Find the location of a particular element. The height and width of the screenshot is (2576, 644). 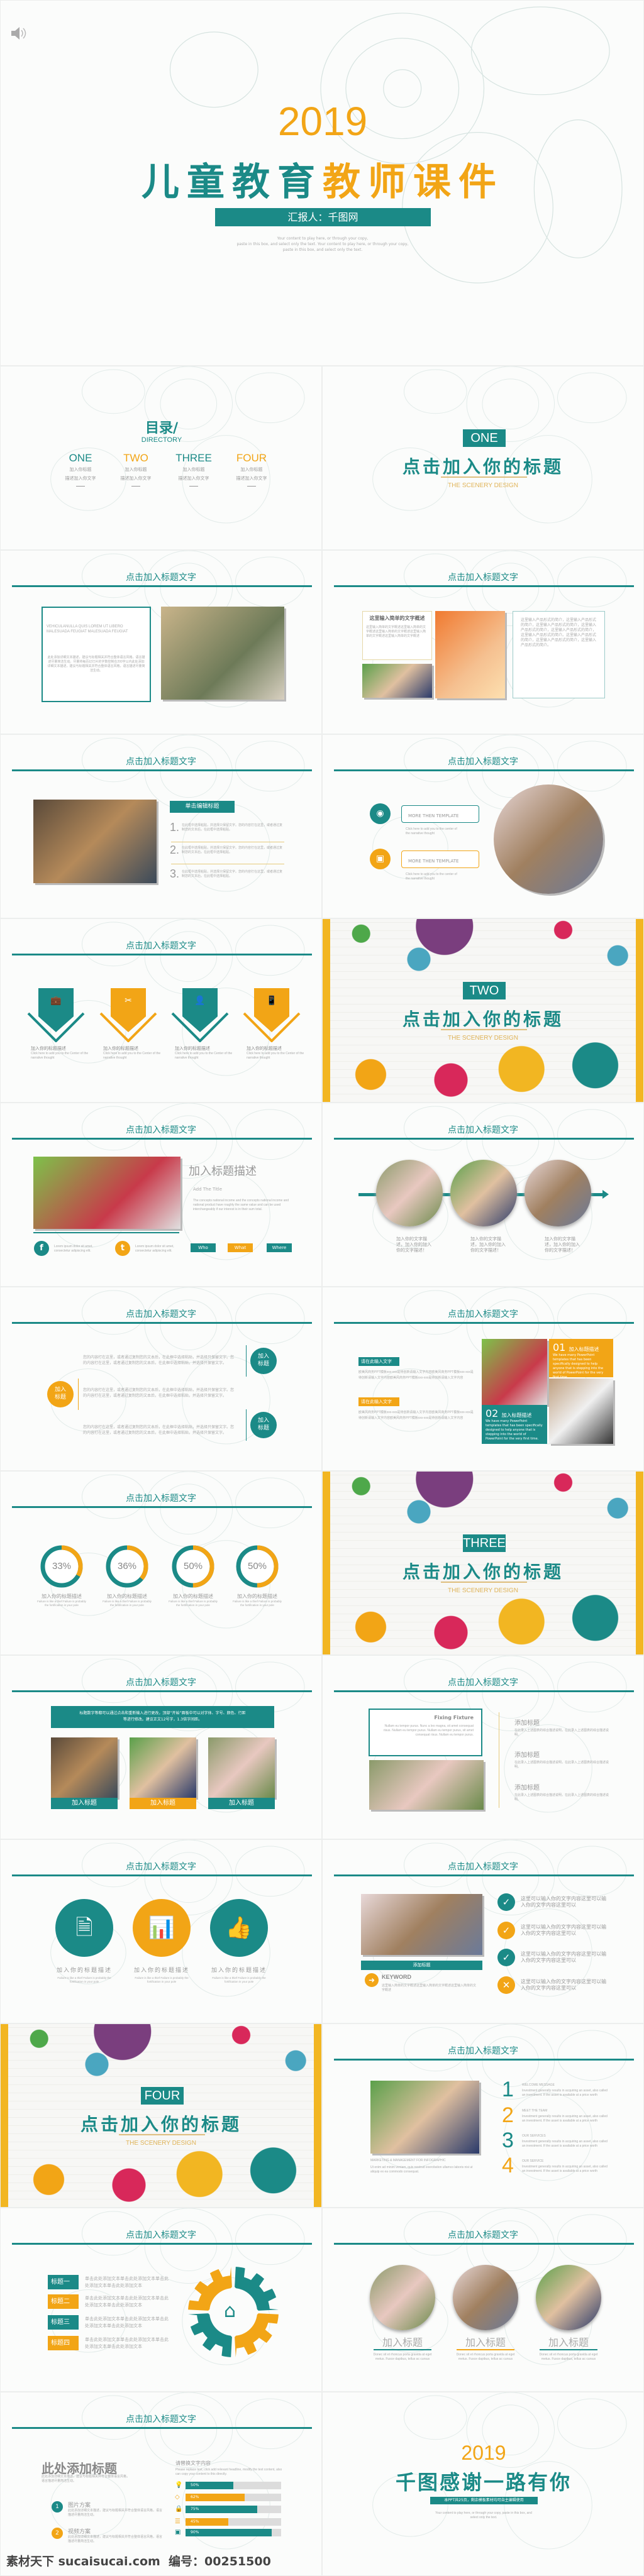

image-icon: ▣ is located at coordinates (178, 2533).